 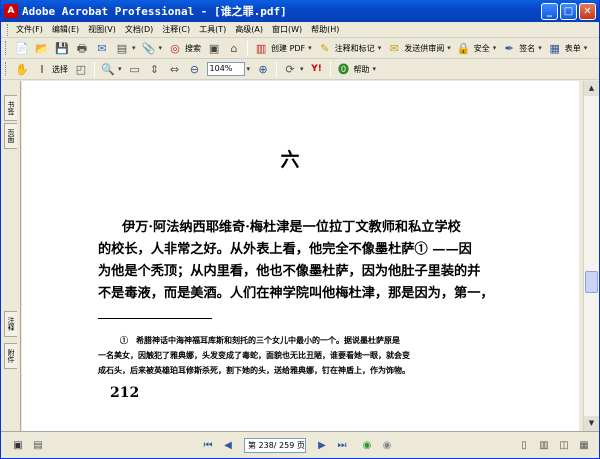 I want to click on menu-grip, so click(x=8, y=29).